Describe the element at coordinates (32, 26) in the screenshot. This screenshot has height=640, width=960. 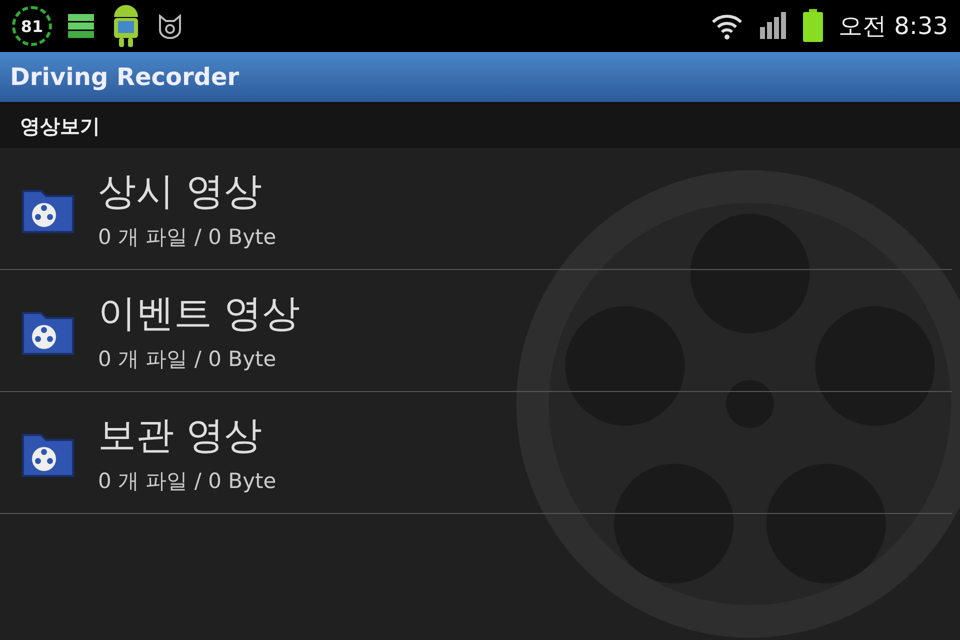
I see `battery-percent-badge: 81` at that location.